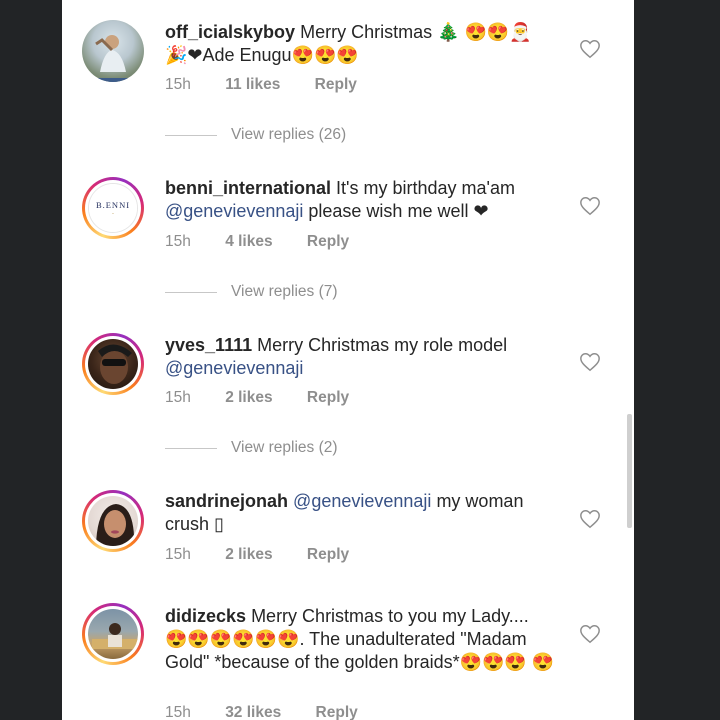 The height and width of the screenshot is (720, 720). Describe the element at coordinates (248, 242) in the screenshot. I see `comment-likes: 4 likes` at that location.